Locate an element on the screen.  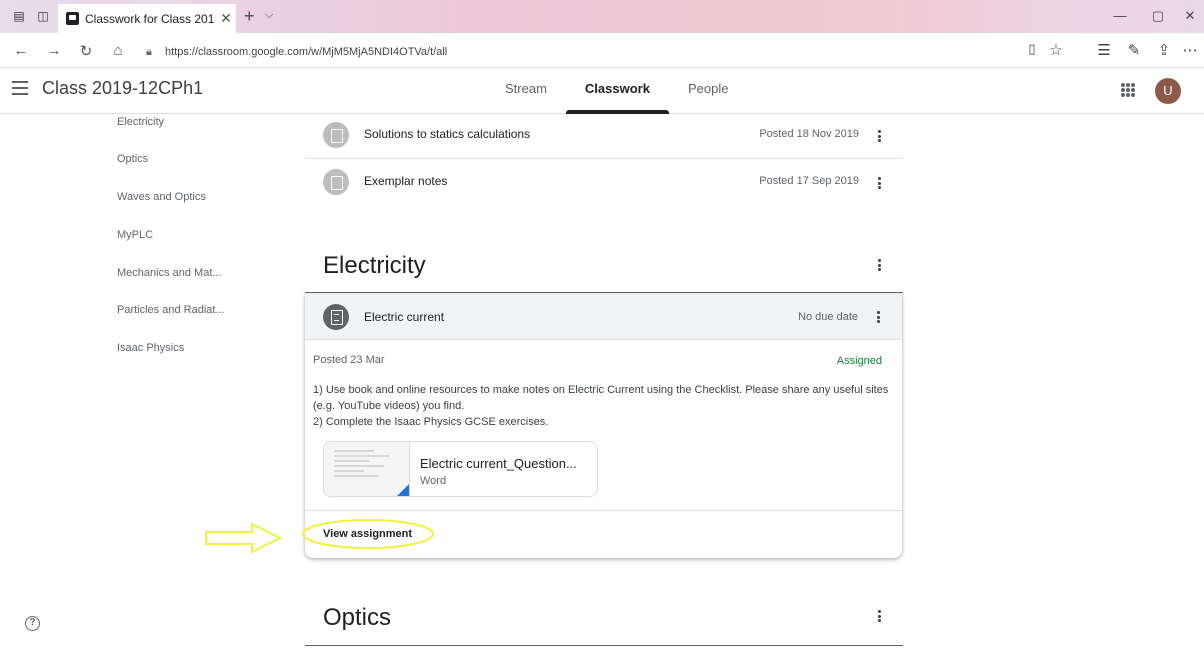
class-title: Class 2019-12CPh1 is located at coordinates (122, 88).